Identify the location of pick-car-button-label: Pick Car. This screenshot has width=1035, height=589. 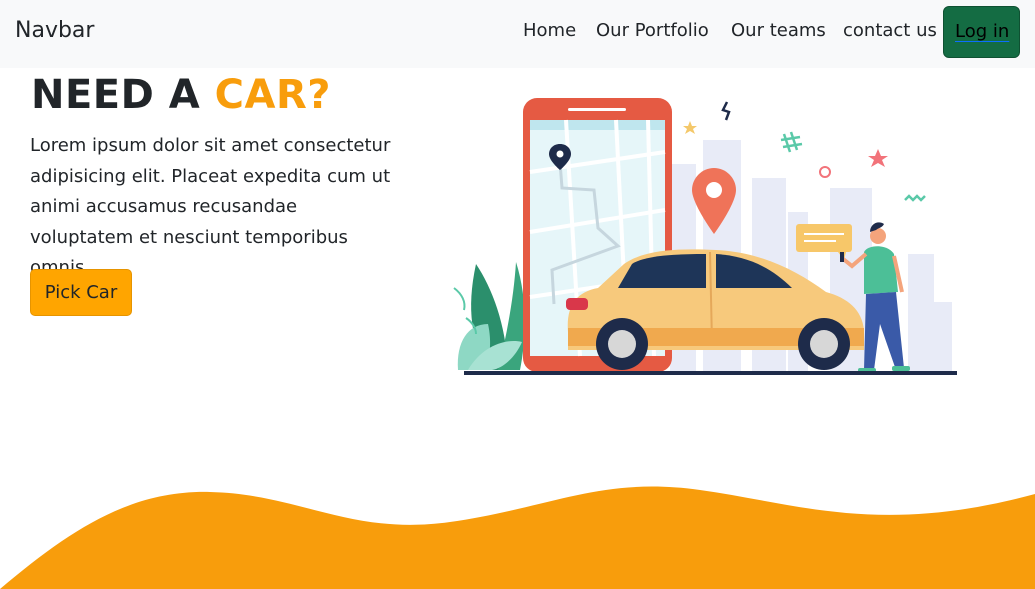
(81, 292).